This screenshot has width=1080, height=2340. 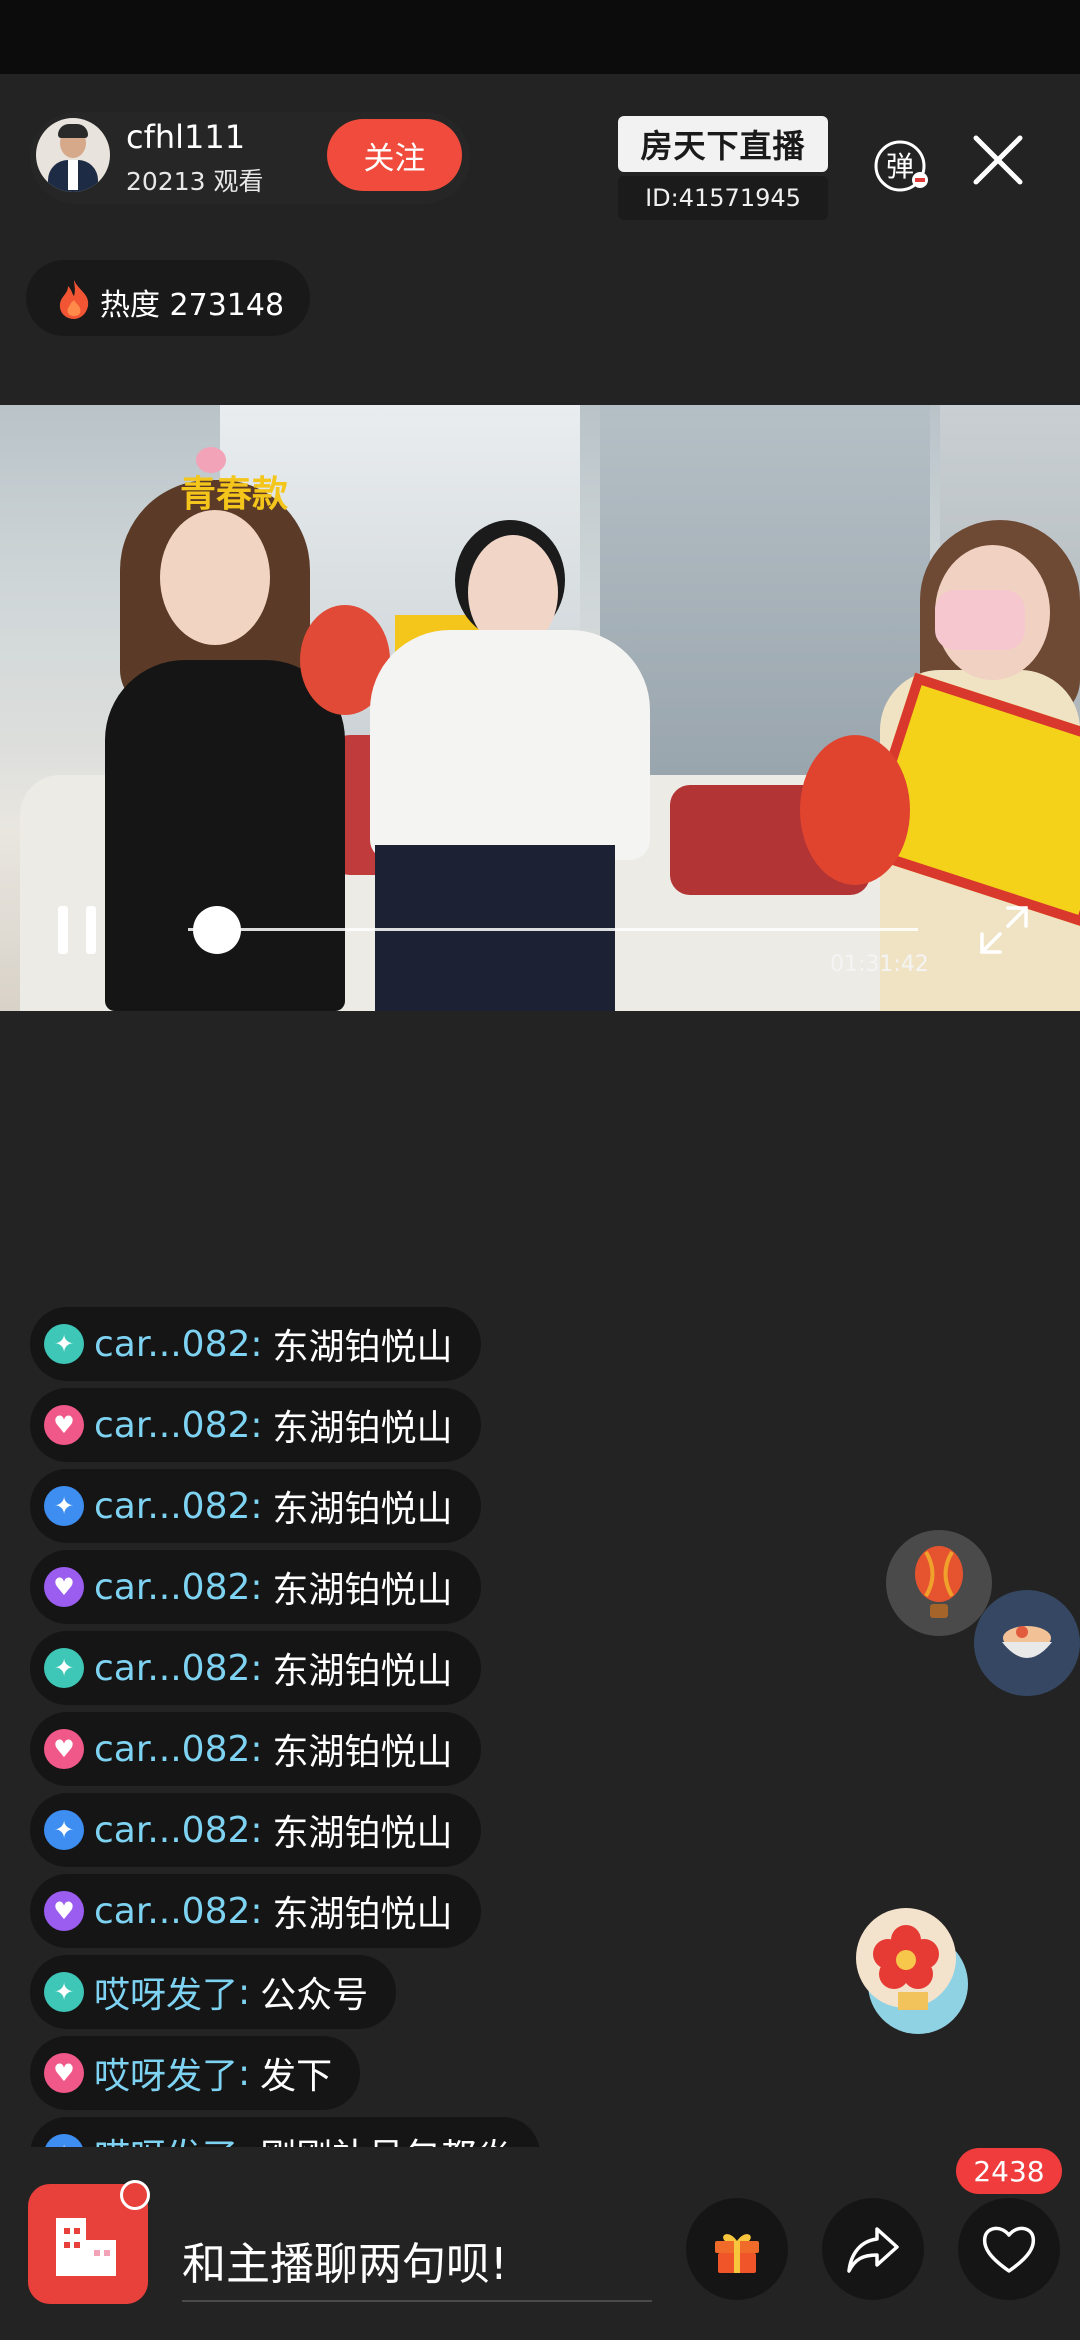 I want to click on danmu-toggle-button: 弹, so click(x=902, y=166).